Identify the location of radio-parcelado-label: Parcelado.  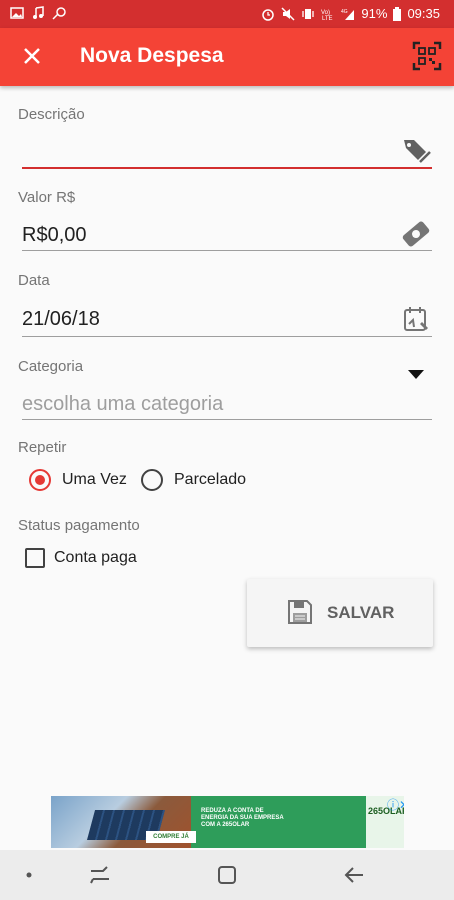
(210, 480).